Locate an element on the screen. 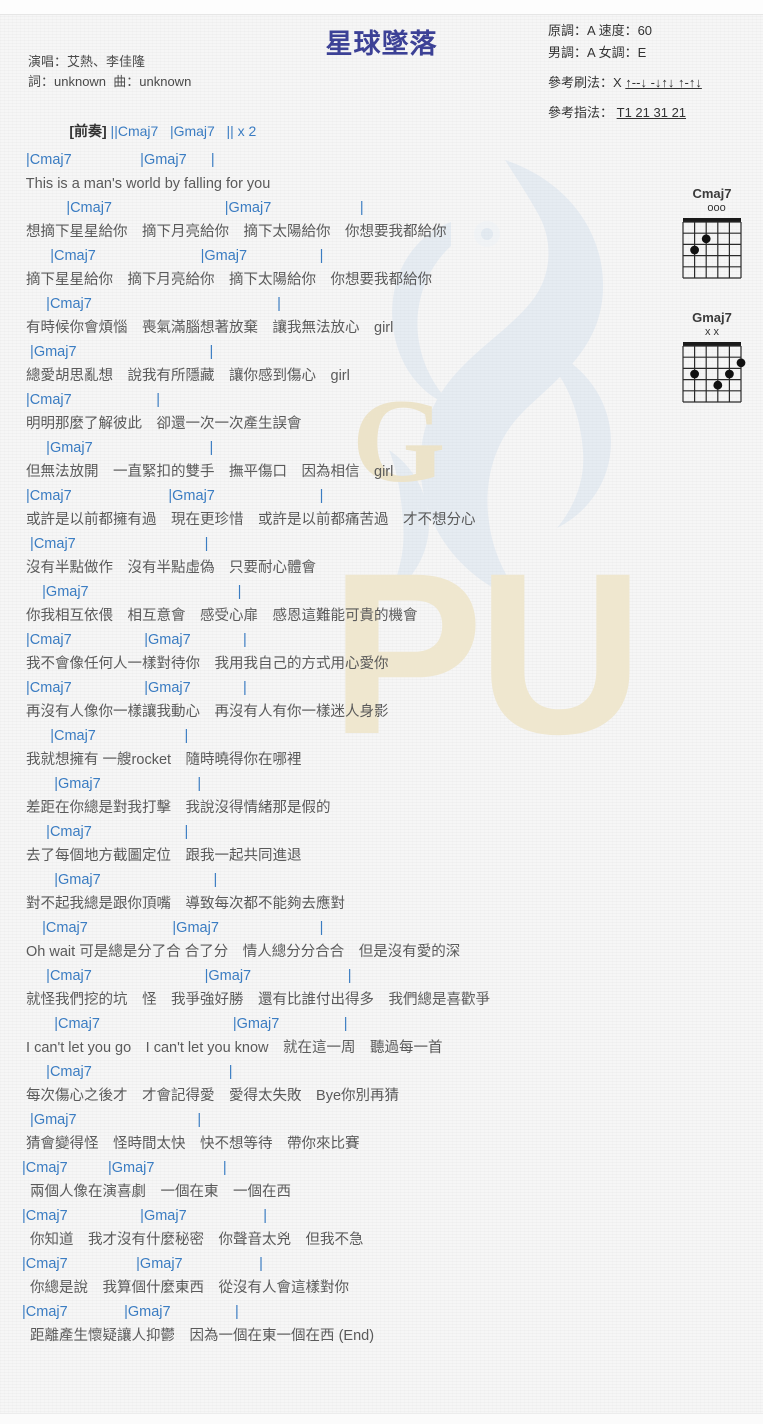 The width and height of the screenshot is (763, 1424). pick-label: 參考指法： is located at coordinates (581, 112).